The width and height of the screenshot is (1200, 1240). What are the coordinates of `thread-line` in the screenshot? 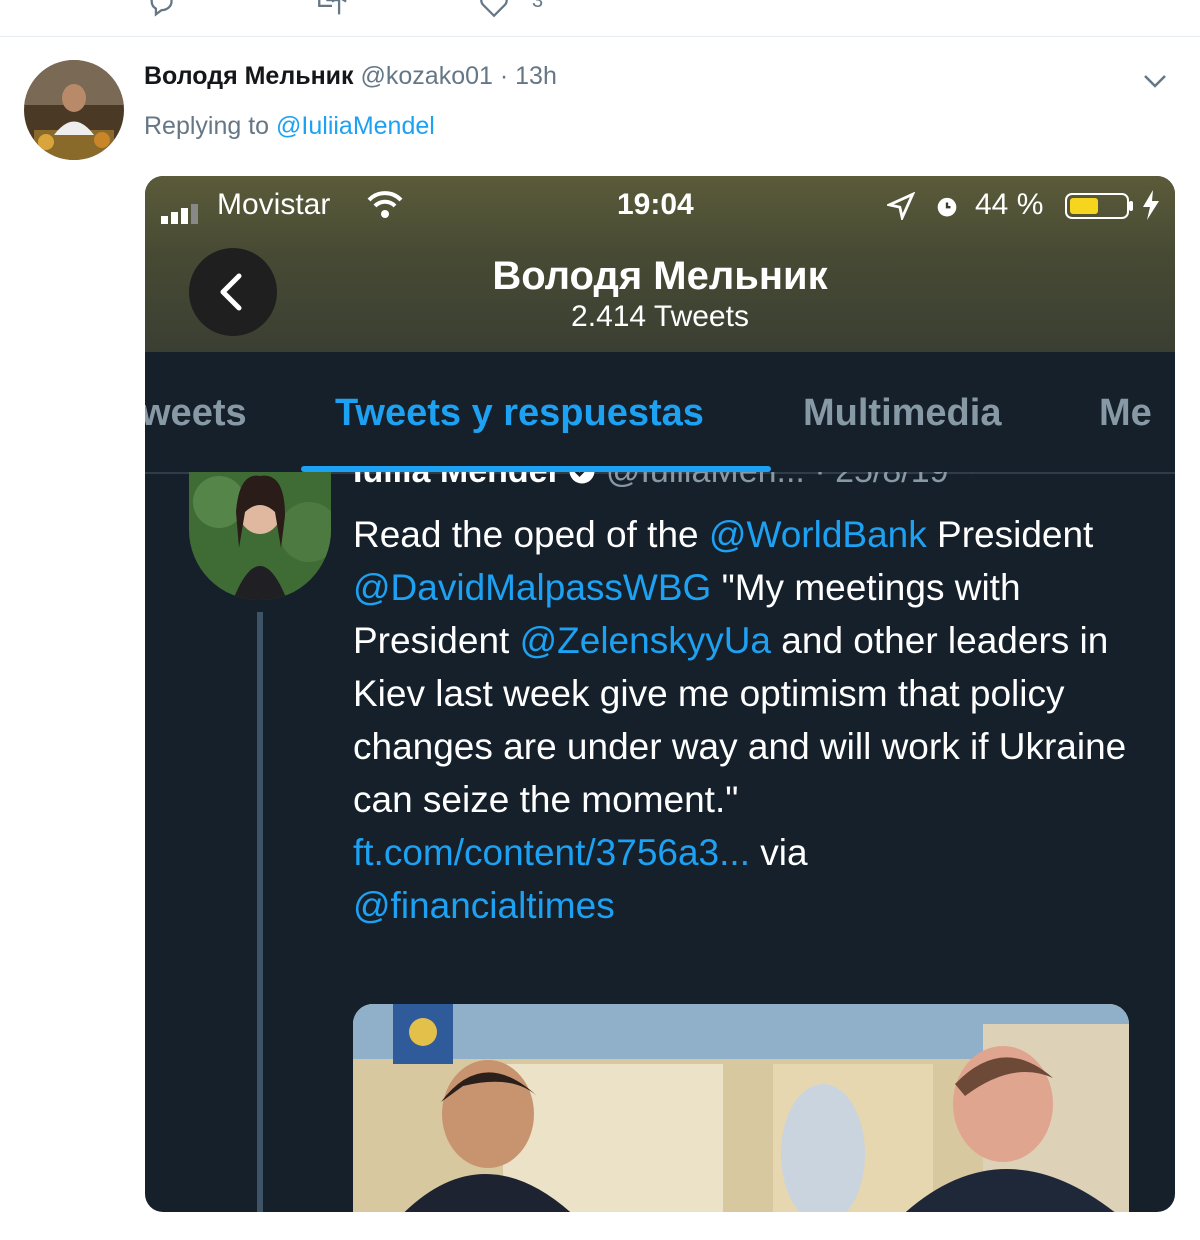 It's located at (260, 912).